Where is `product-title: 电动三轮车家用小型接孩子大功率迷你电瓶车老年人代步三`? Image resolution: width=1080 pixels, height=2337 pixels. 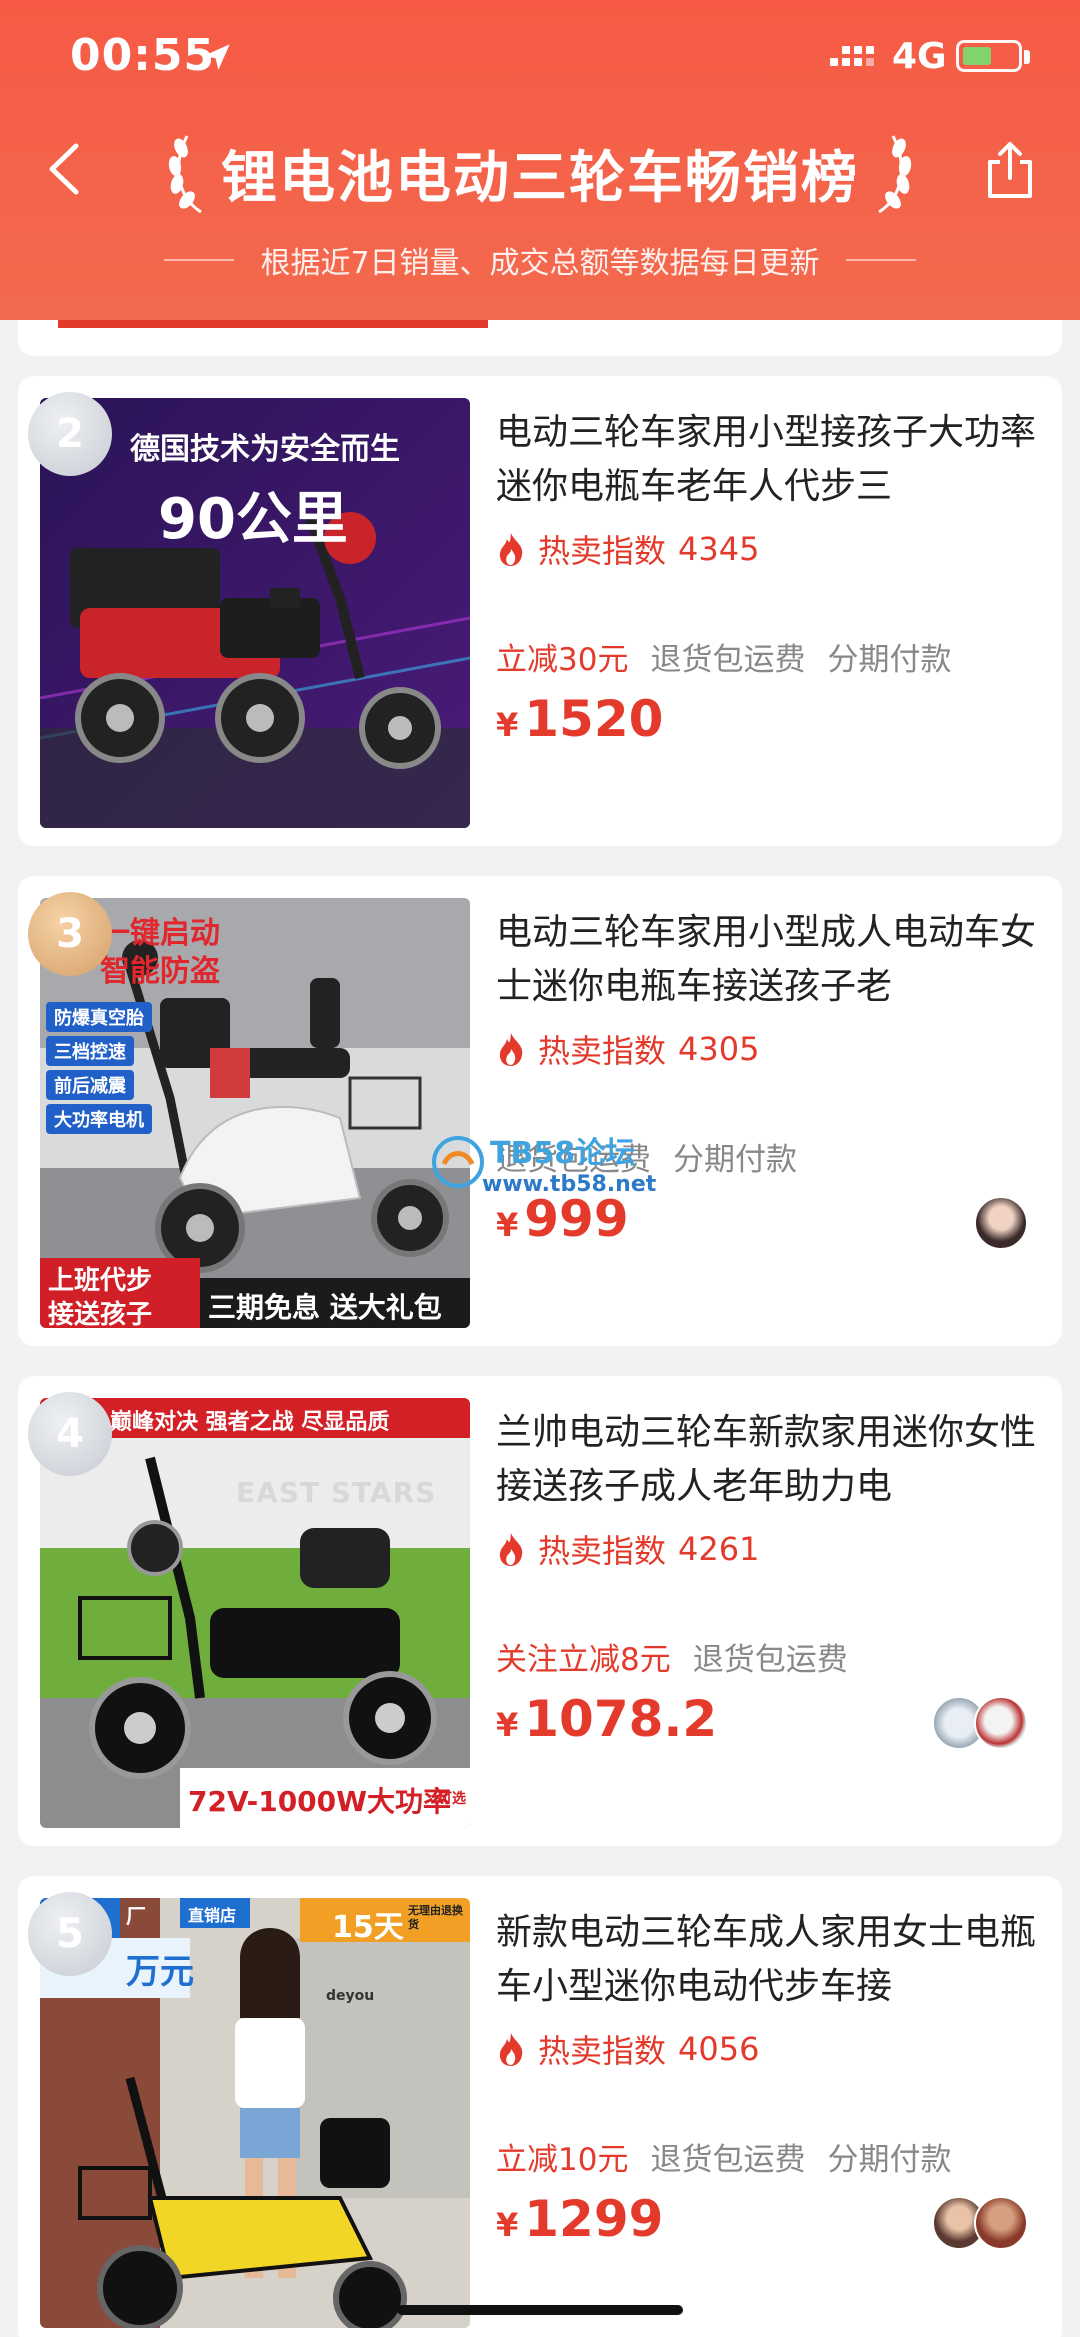 product-title: 电动三轮车家用小型接孩子大功率迷你电瓶车老年人代步三 is located at coordinates (766, 452).